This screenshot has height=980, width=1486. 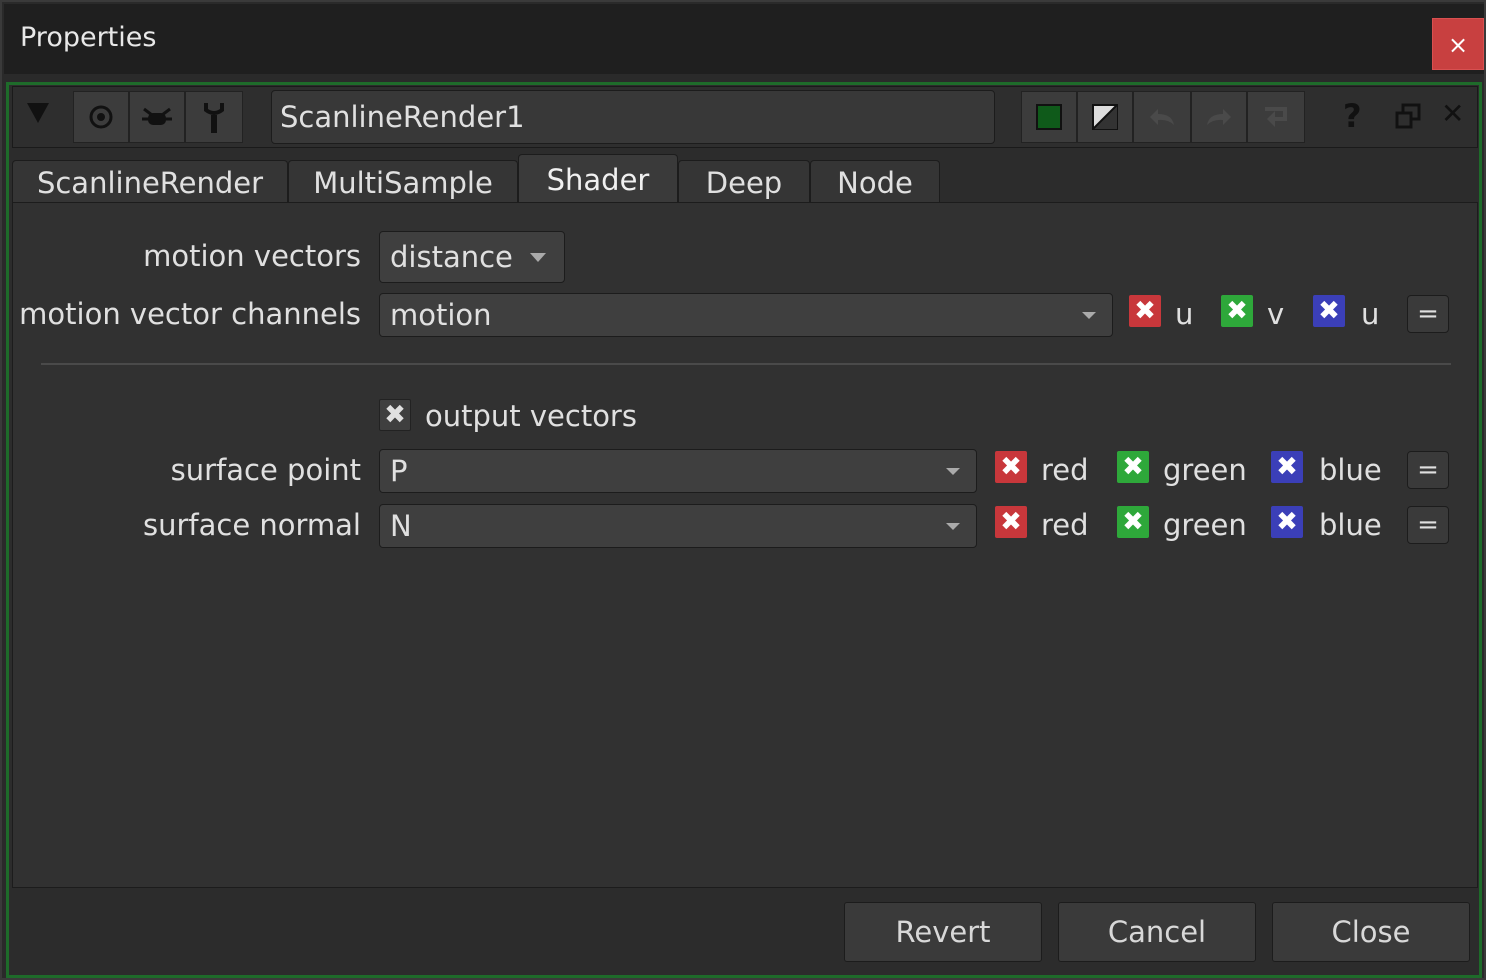 I want to click on node-color-button, so click(x=1049, y=117).